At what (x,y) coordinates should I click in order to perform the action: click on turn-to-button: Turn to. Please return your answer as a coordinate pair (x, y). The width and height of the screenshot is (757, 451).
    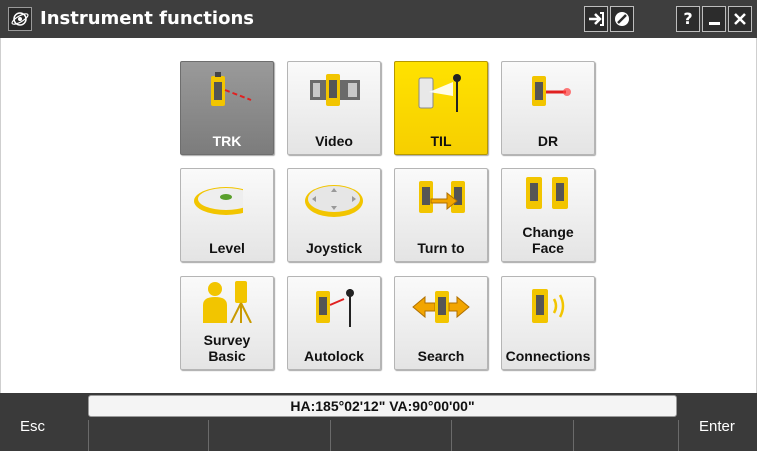
    Looking at the image, I should click on (441, 215).